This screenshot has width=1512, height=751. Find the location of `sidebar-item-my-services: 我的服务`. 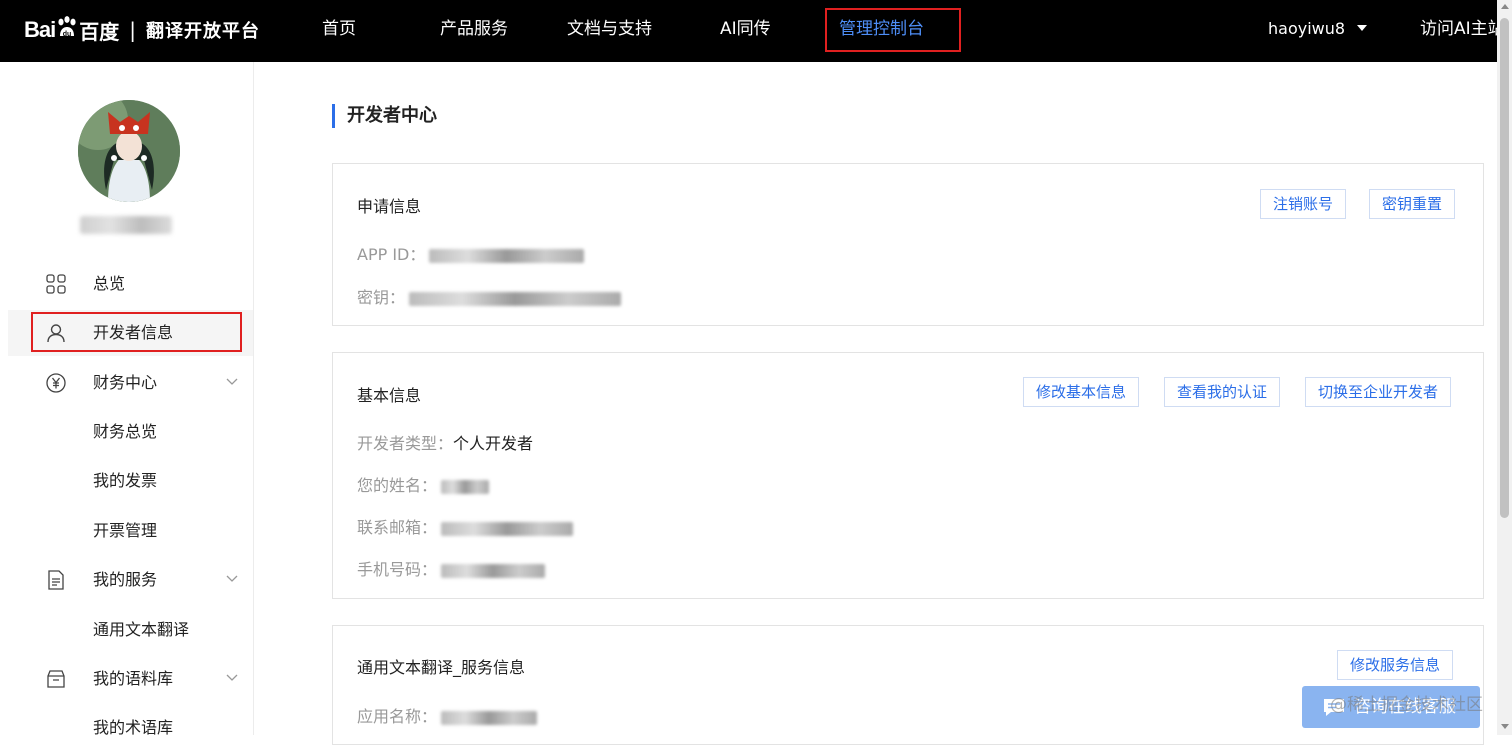

sidebar-item-my-services: 我的服务 is located at coordinates (130, 580).